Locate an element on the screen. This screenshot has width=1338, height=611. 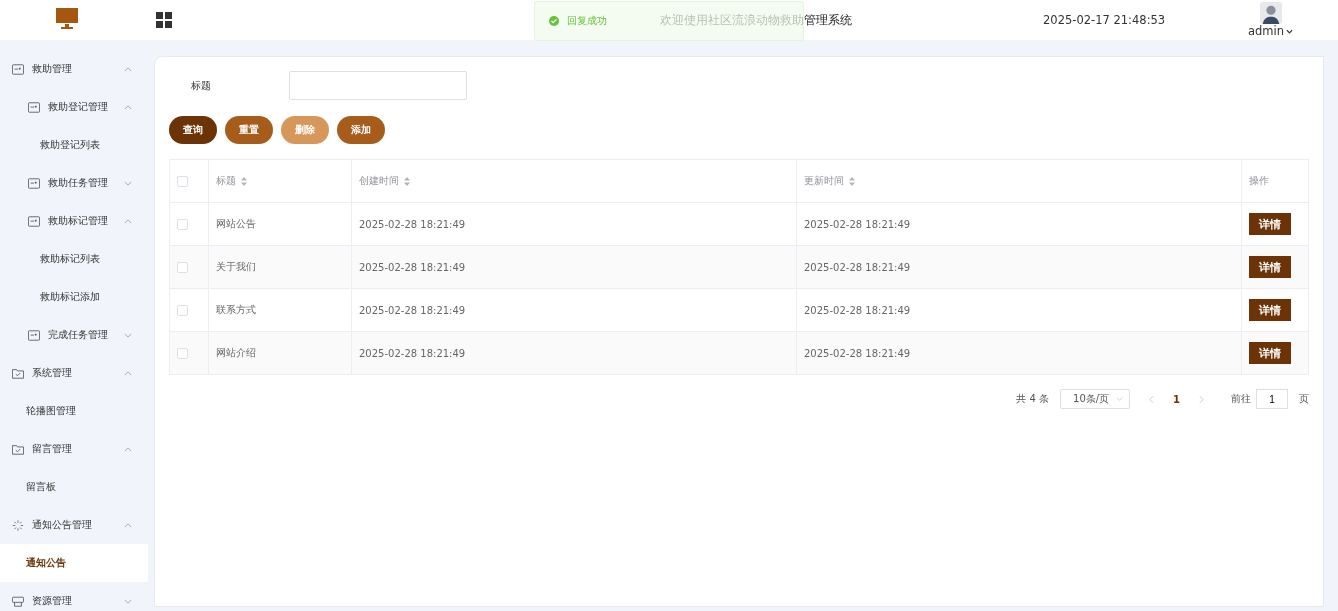
submenu-item: 救助登记管理 is located at coordinates (74, 107).